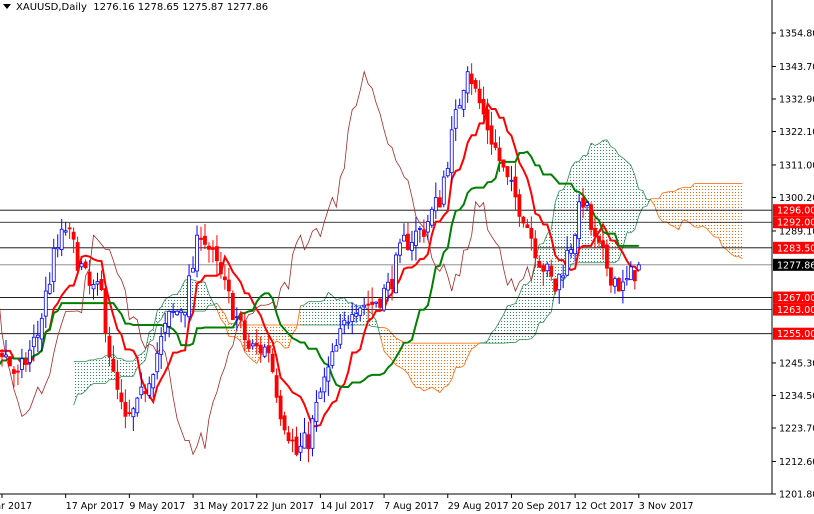  What do you see at coordinates (347, 506) in the screenshot?
I see `date-tick-label: 14 Jul 2017` at bounding box center [347, 506].